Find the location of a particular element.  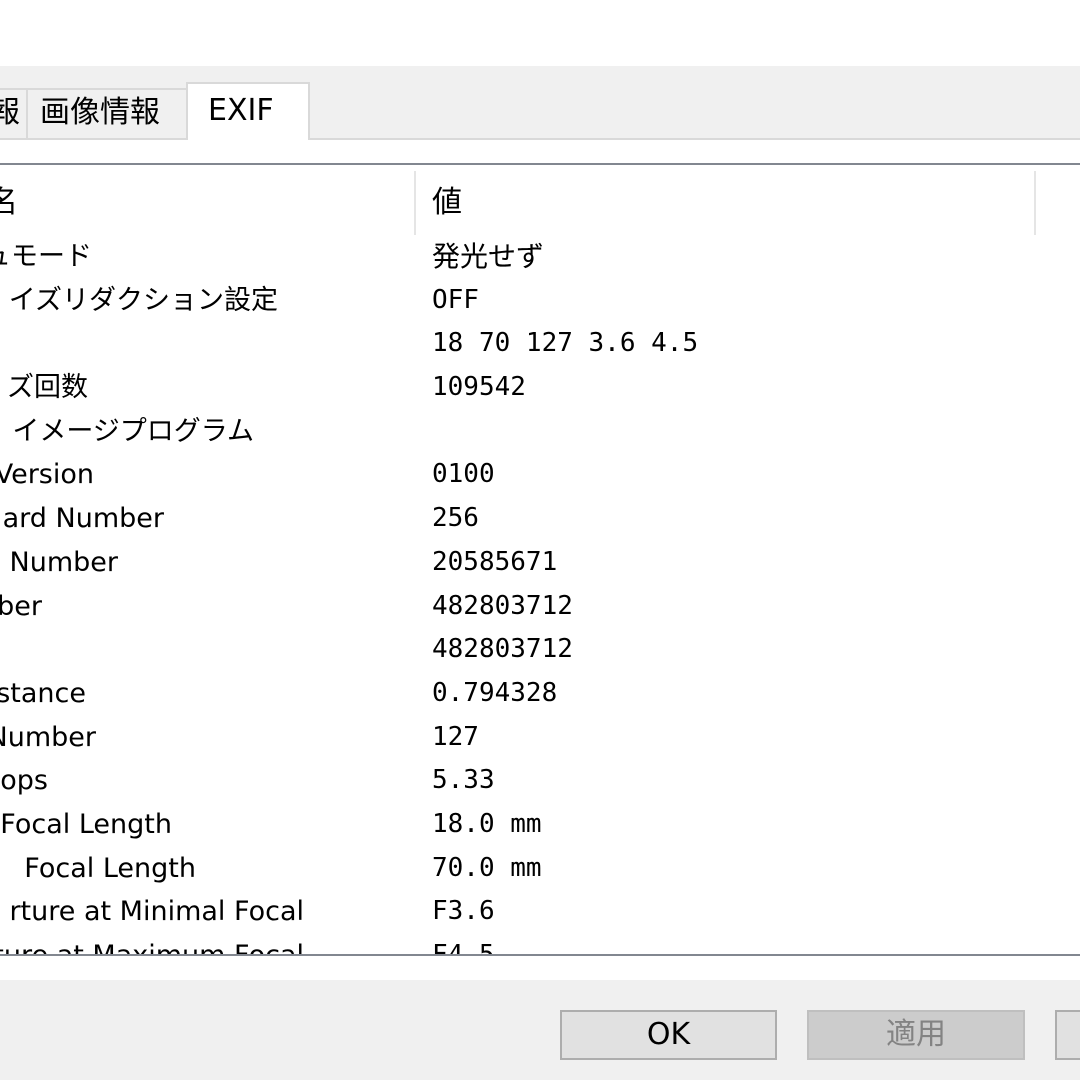

row-value: 256 is located at coordinates (455, 518).